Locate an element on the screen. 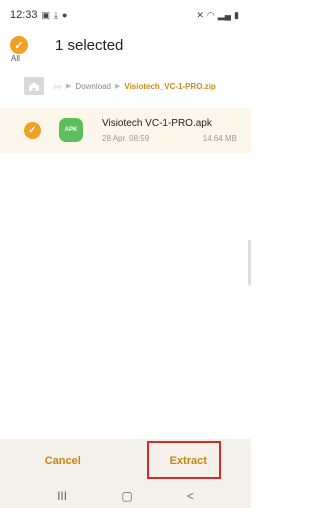 This screenshot has height=508, width=320. navigation-bar: III ▢ < is located at coordinates (125, 495).